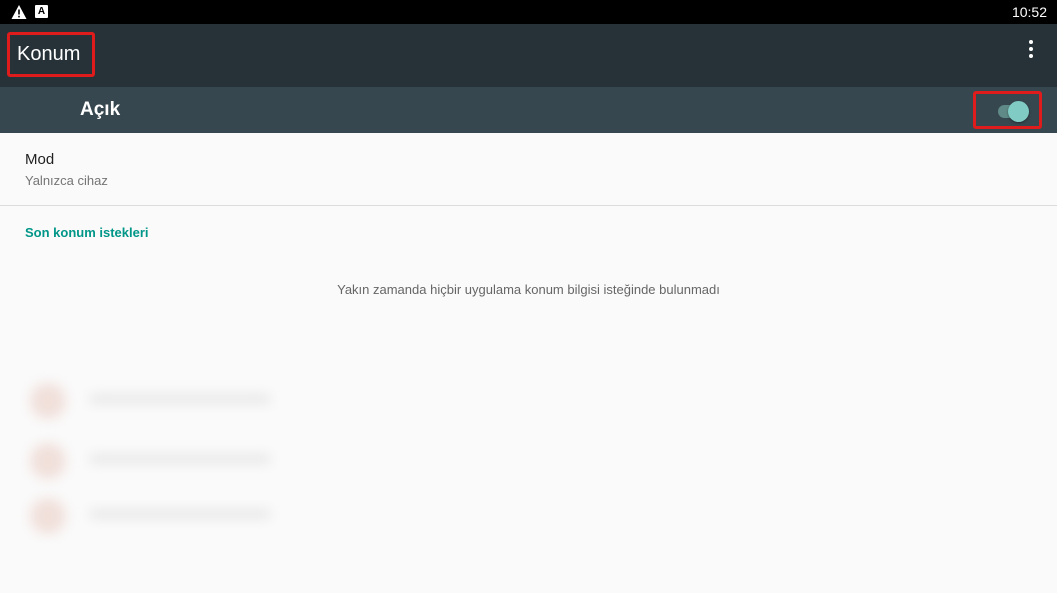  I want to click on status-clock: 10:52, so click(1029, 12).